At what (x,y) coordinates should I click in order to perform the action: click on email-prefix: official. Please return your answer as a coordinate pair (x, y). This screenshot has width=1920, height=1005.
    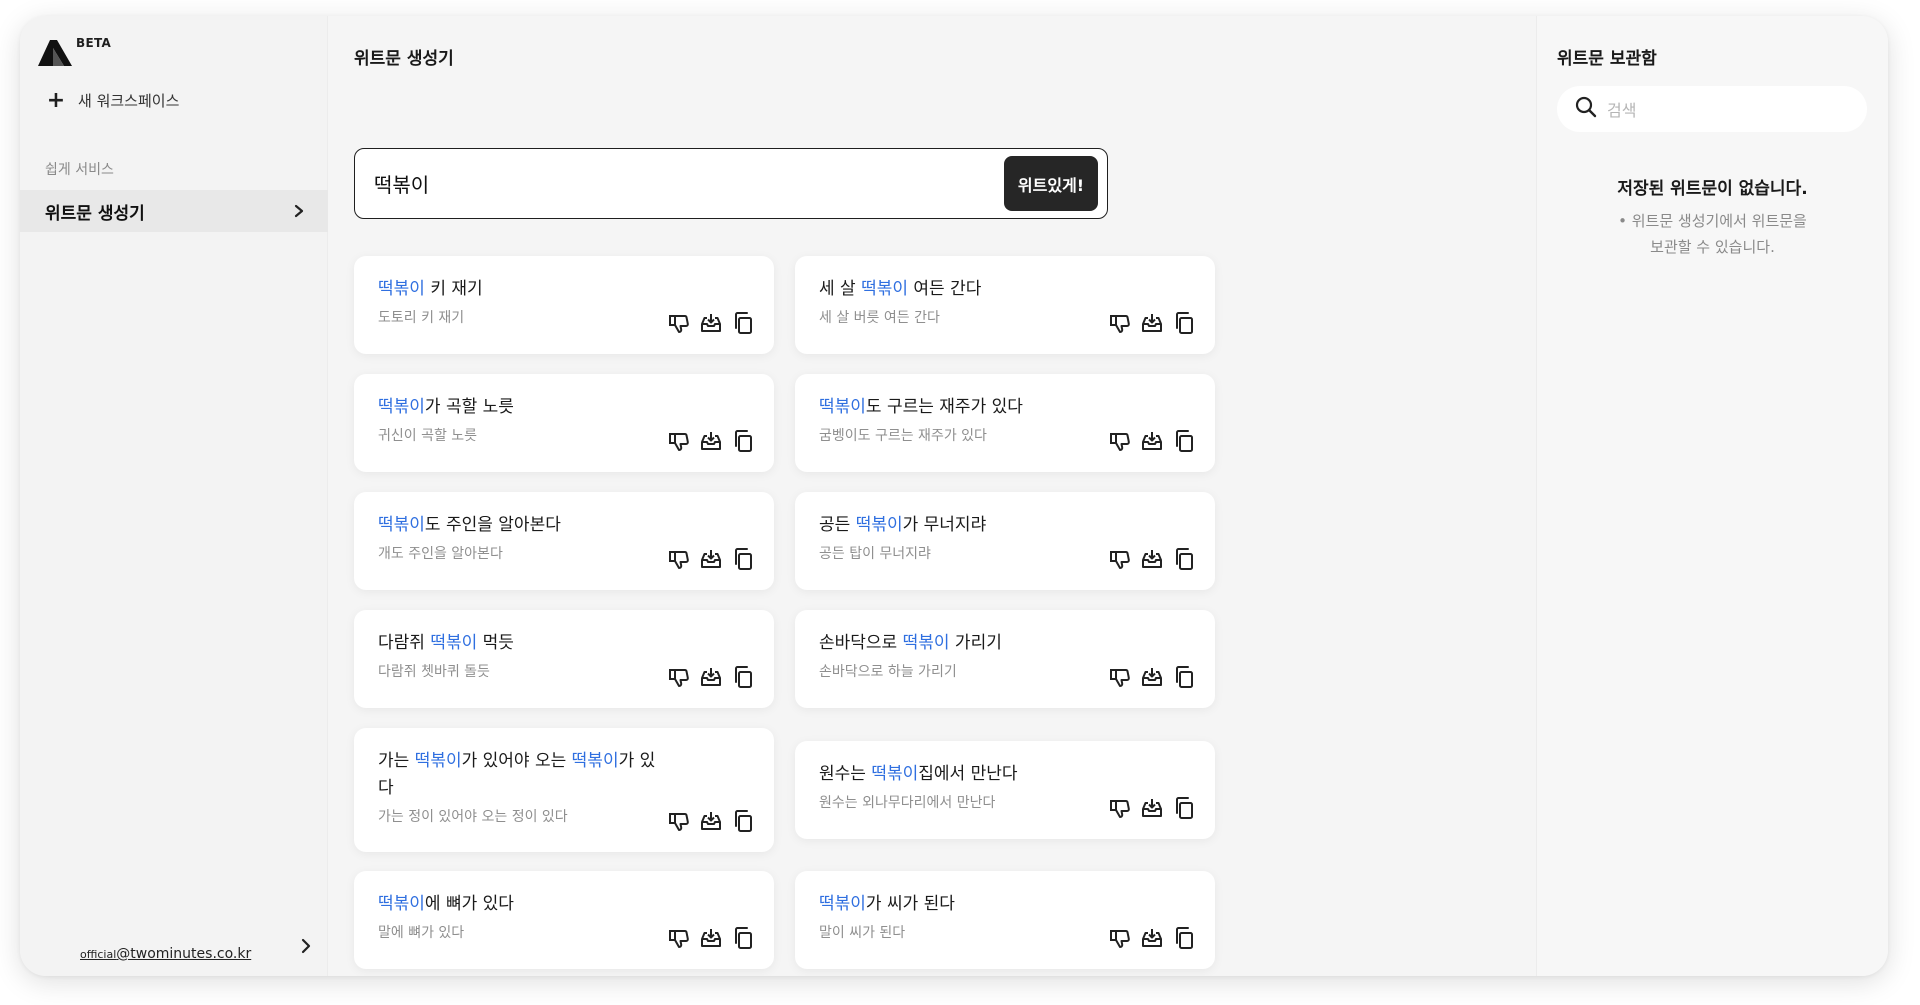
    Looking at the image, I should click on (98, 954).